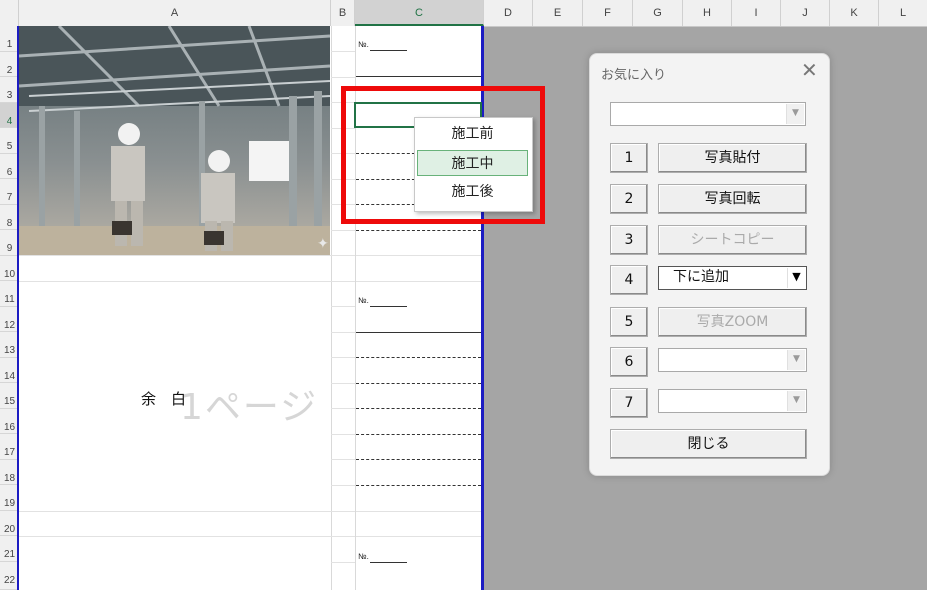  Describe the element at coordinates (472, 134) in the screenshot. I see `menu-item-before: 施工前` at that location.